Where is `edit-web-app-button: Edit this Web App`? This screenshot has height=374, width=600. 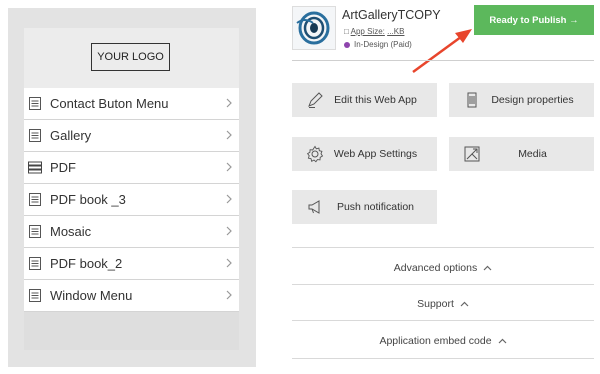
edit-web-app-button: Edit this Web App is located at coordinates (364, 100).